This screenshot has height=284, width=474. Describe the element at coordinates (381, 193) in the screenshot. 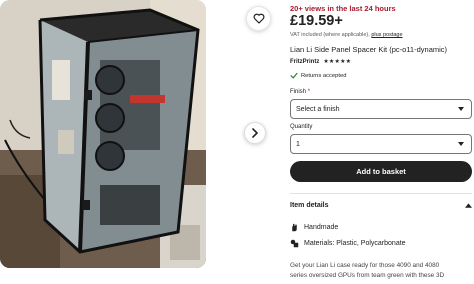

I see `divider` at that location.